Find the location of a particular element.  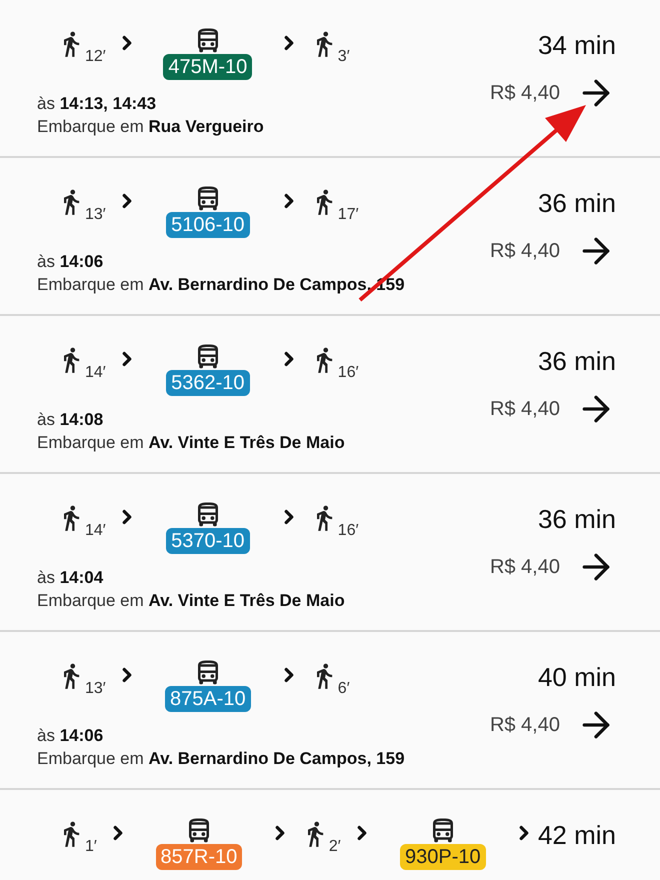

trip-duration: 42 min is located at coordinates (577, 835).